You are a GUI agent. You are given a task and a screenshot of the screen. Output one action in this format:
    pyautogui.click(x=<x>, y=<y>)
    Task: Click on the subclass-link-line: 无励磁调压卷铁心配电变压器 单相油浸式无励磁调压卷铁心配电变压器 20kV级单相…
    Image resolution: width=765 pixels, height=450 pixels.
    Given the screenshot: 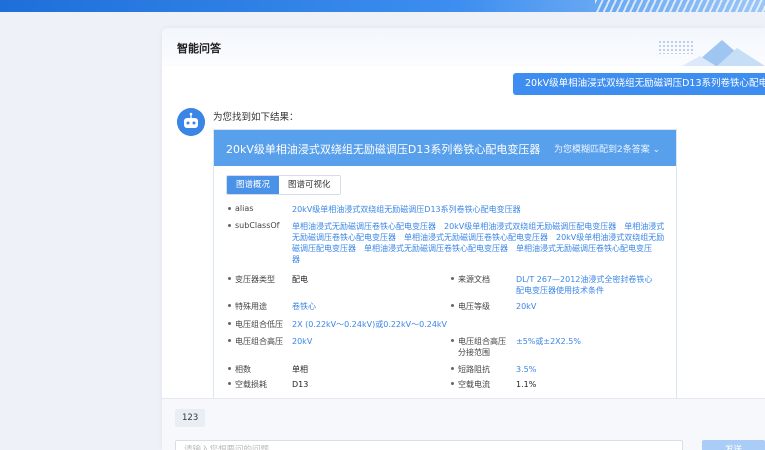 What is the action you would take?
    pyautogui.click(x=478, y=237)
    